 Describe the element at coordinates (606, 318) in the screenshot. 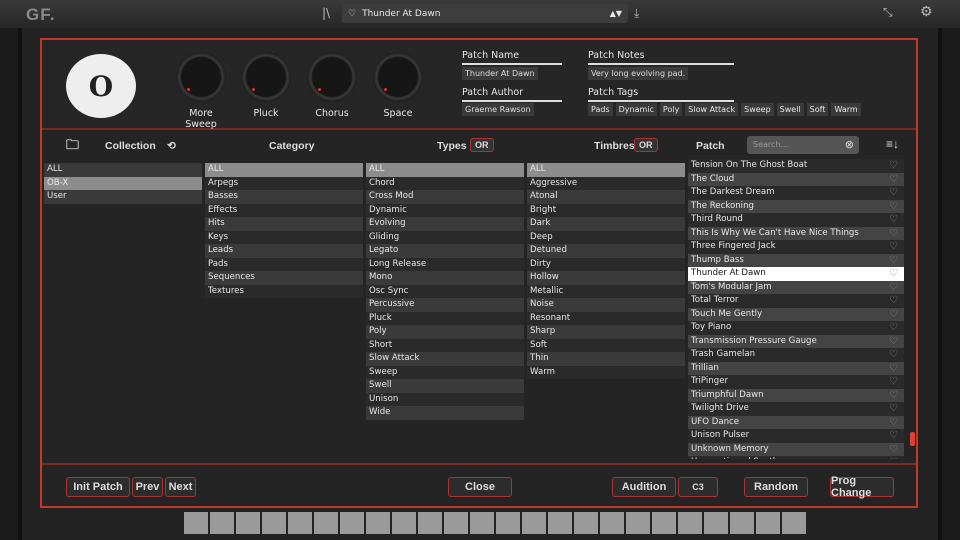

I see `timbres-item: Resonant` at that location.